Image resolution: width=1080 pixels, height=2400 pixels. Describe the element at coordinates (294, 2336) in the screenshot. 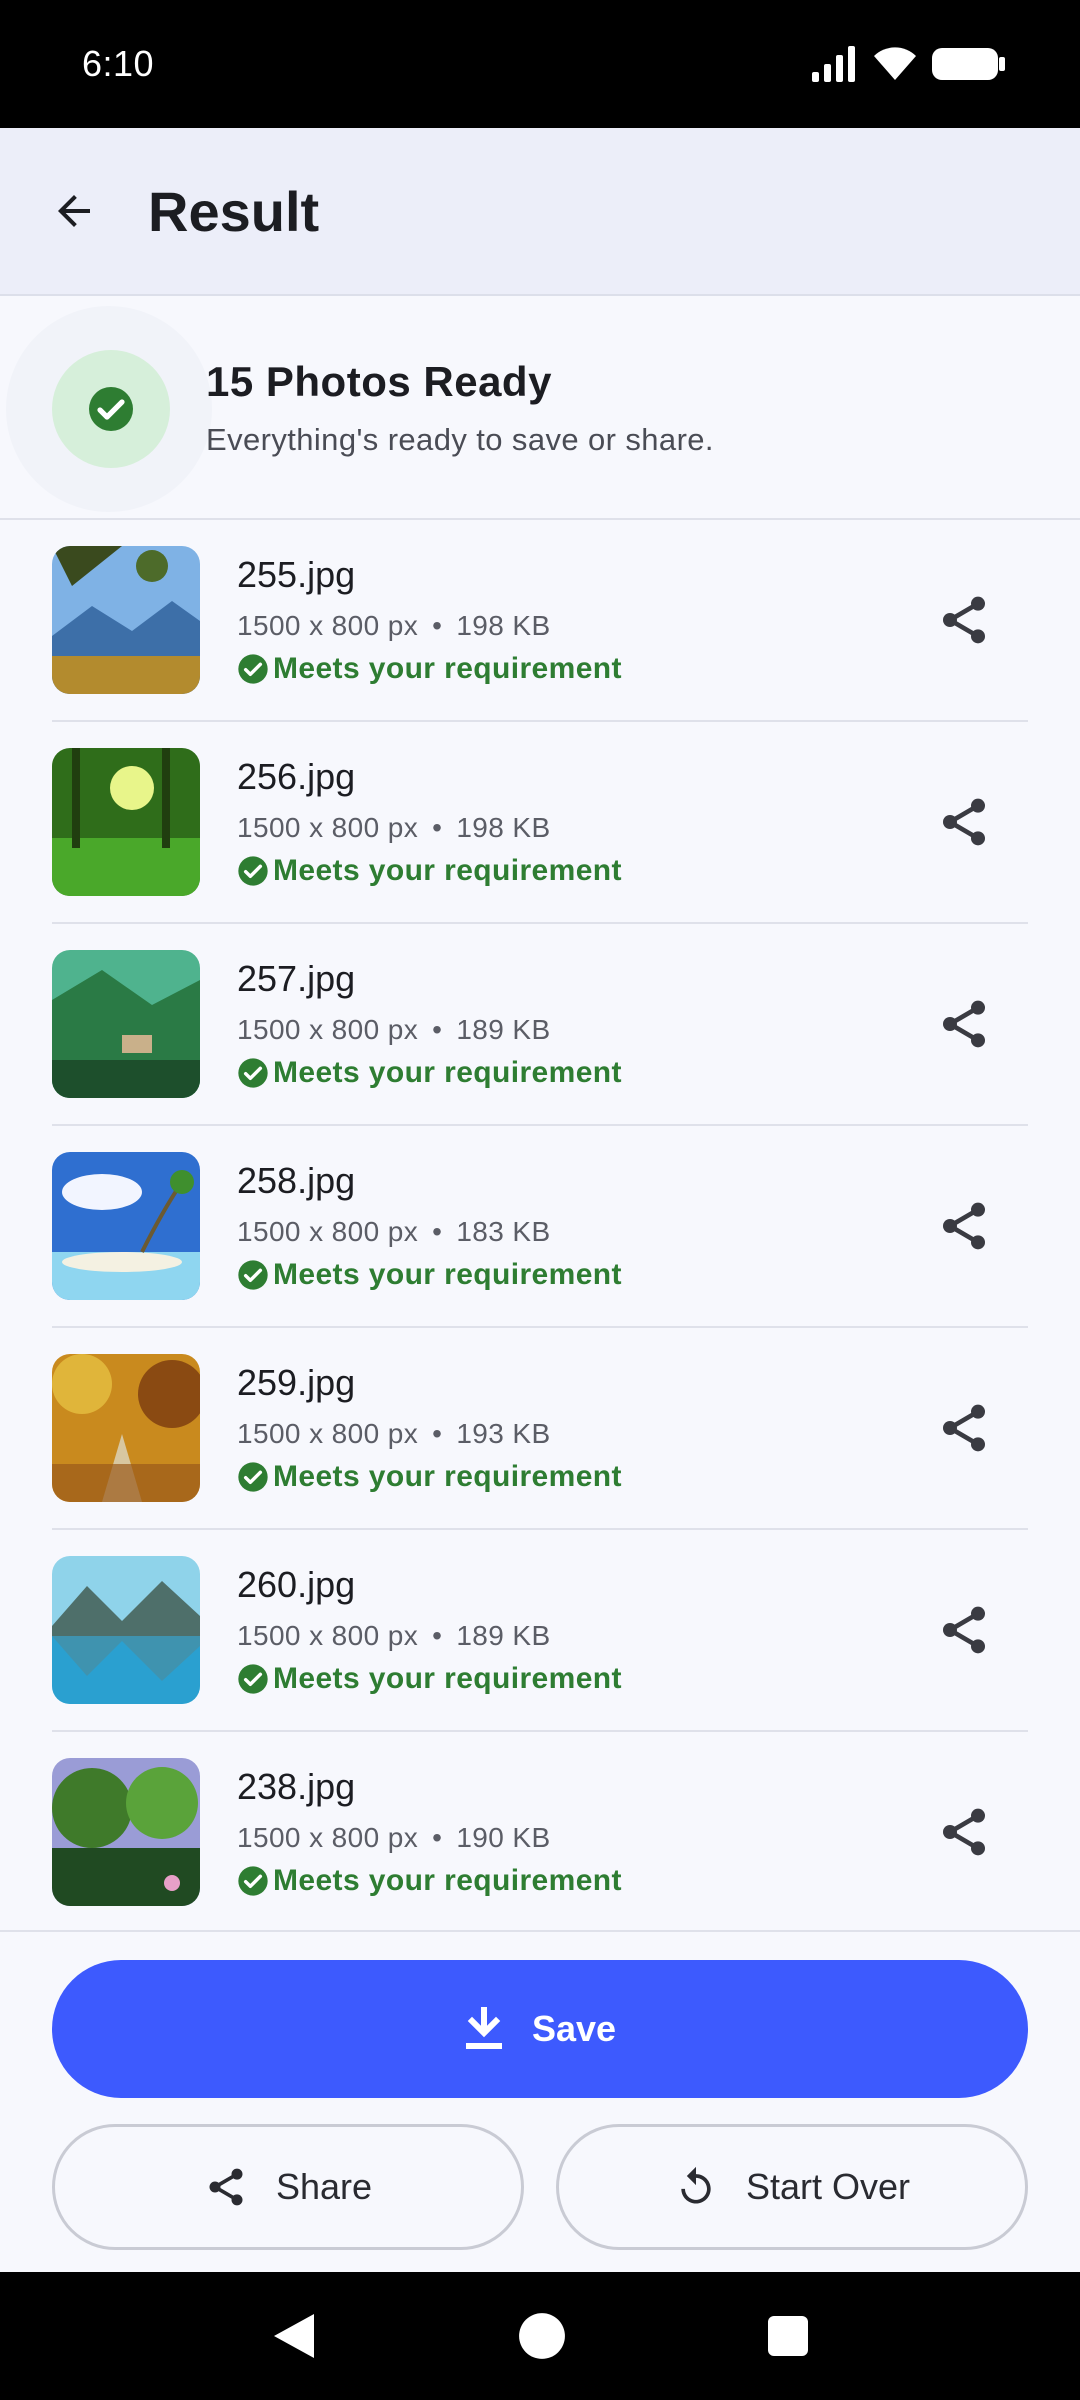

I see `nav-back-icon` at that location.